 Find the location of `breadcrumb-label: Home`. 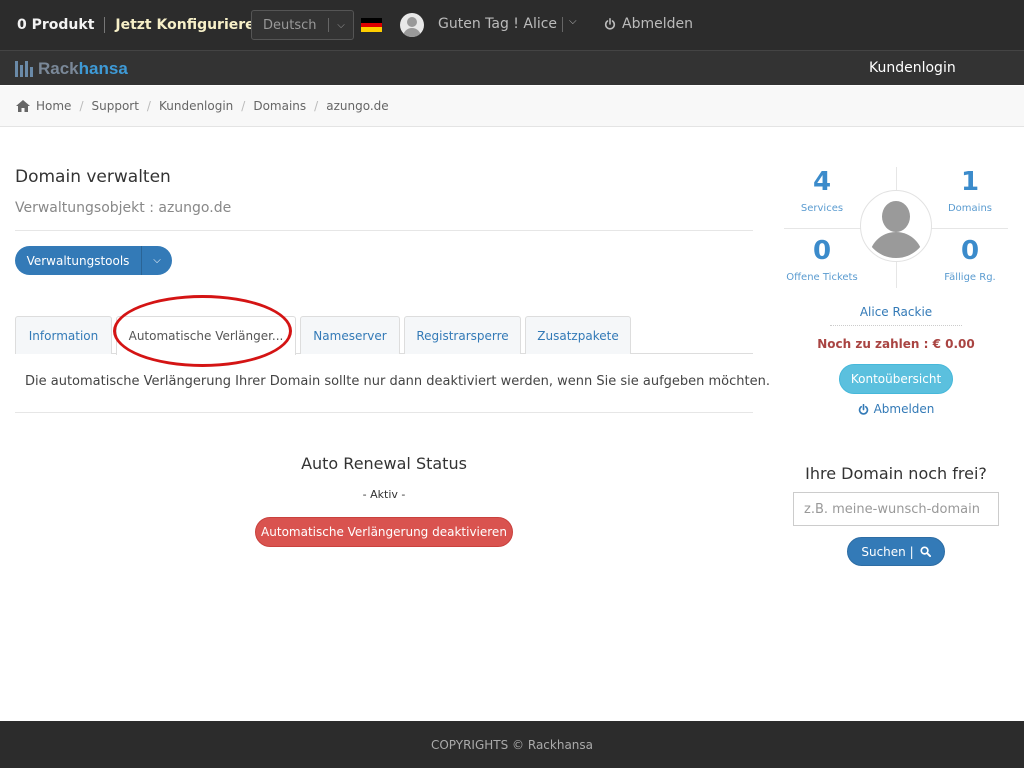

breadcrumb-label: Home is located at coordinates (54, 106).